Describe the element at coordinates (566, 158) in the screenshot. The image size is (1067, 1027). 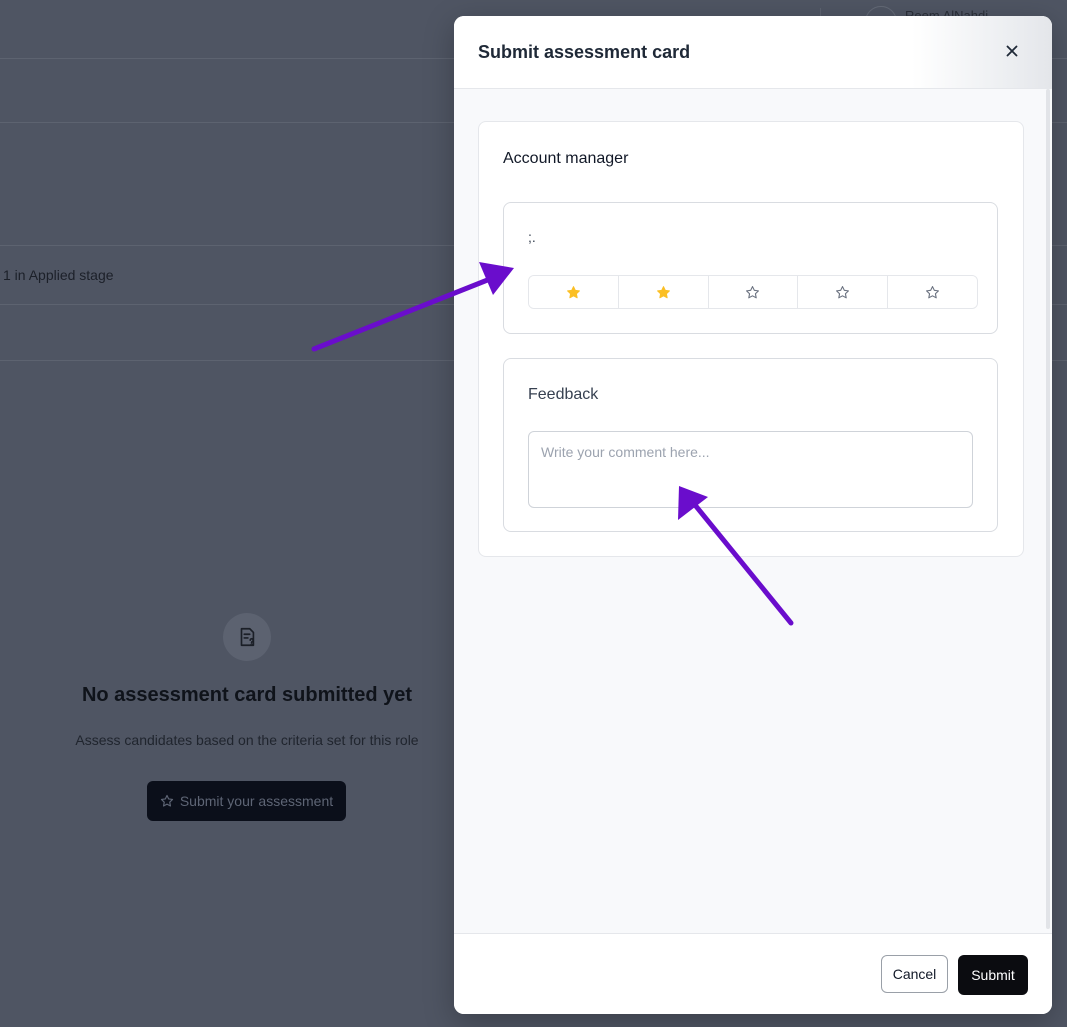
I see `card-title: Account manager` at that location.